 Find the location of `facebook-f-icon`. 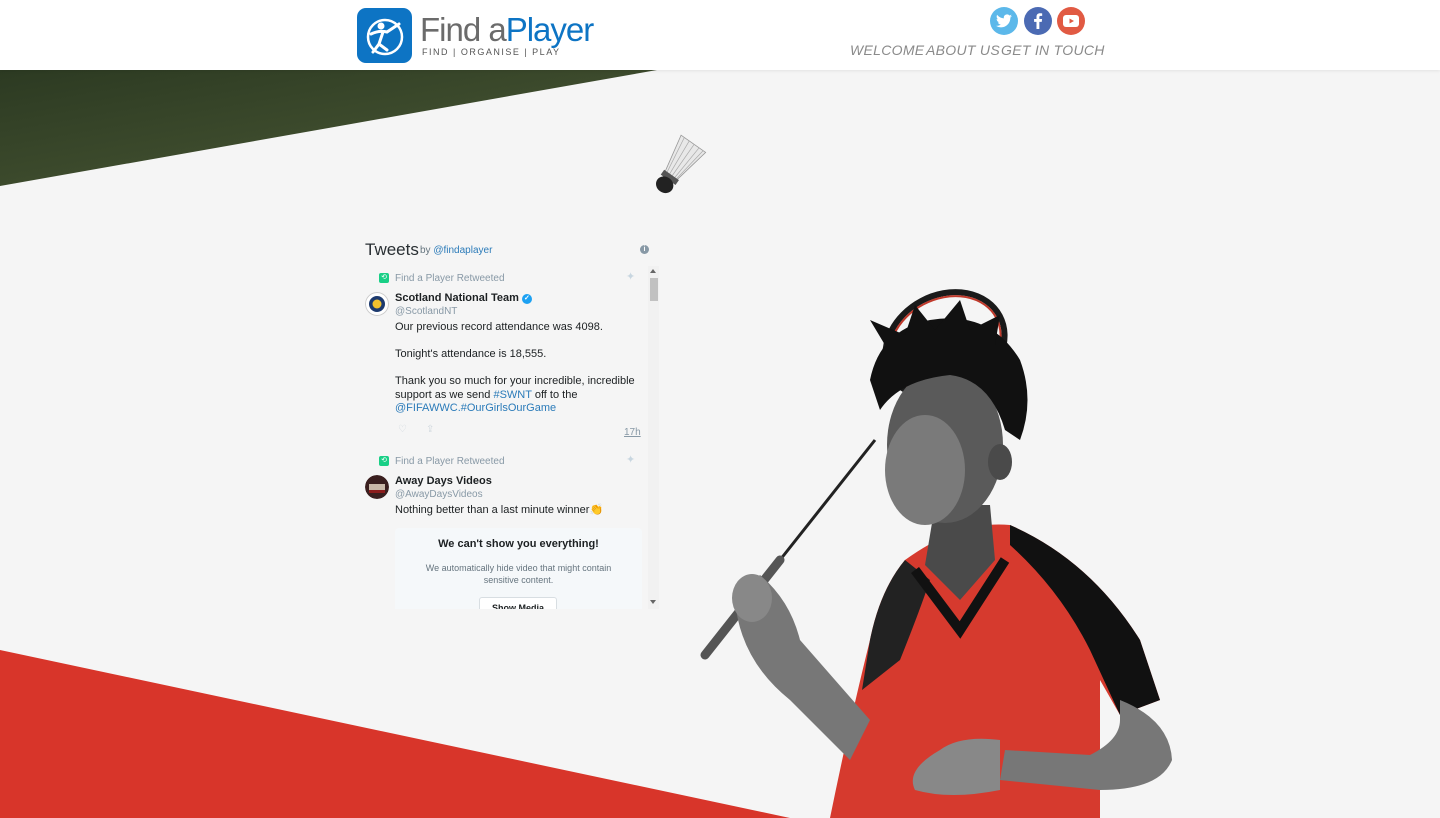

facebook-f-icon is located at coordinates (1038, 21).